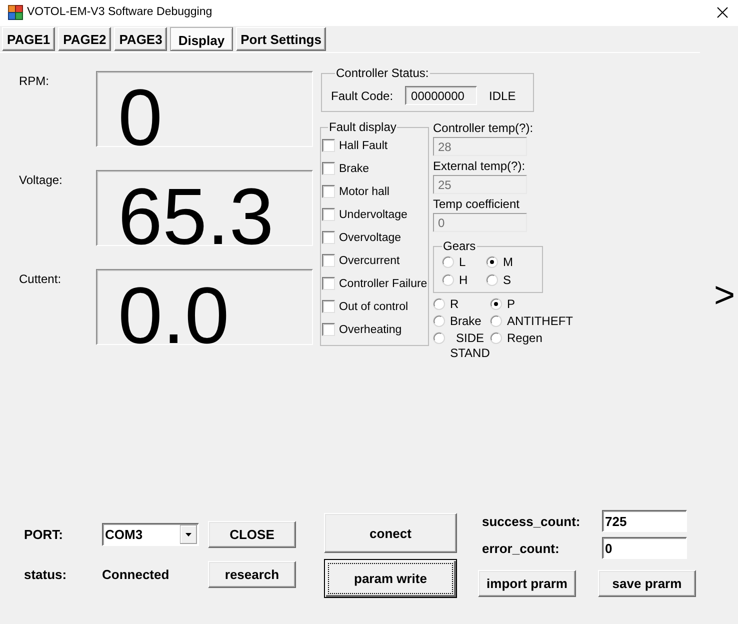  Describe the element at coordinates (722, 12) in the screenshot. I see `close-icon` at that location.